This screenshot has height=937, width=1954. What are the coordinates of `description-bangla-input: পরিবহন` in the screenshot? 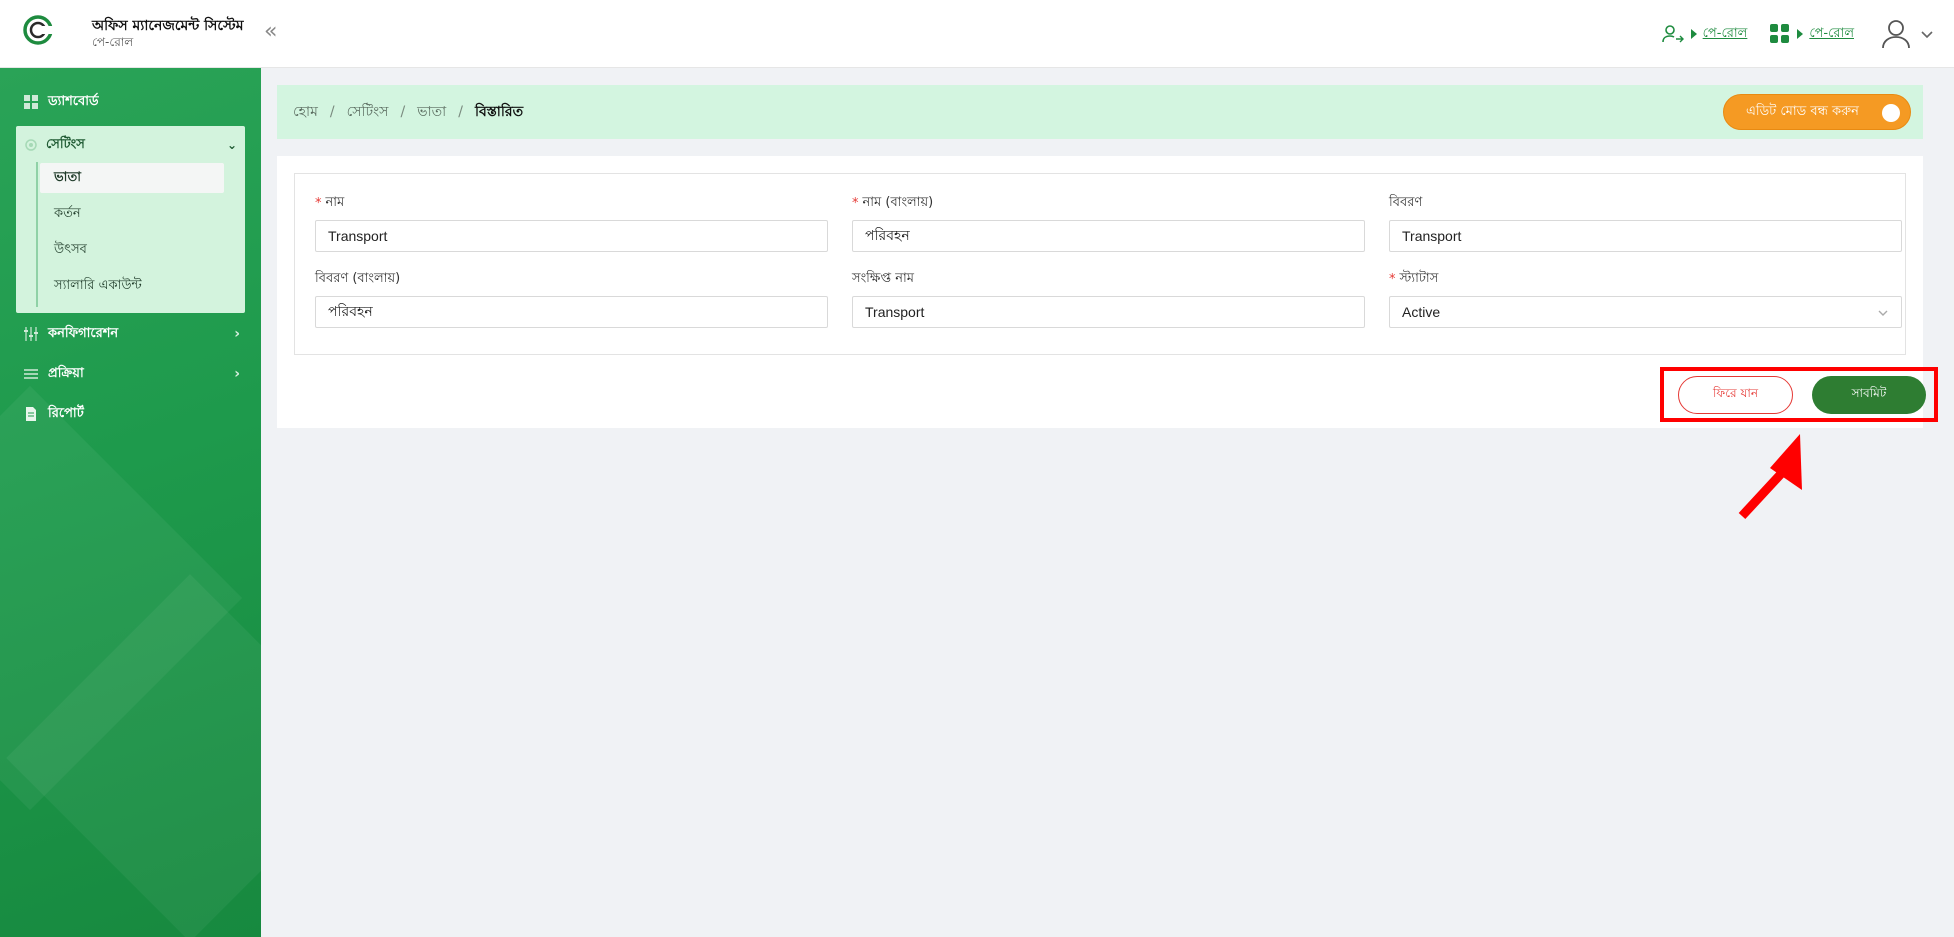 It's located at (571, 312).